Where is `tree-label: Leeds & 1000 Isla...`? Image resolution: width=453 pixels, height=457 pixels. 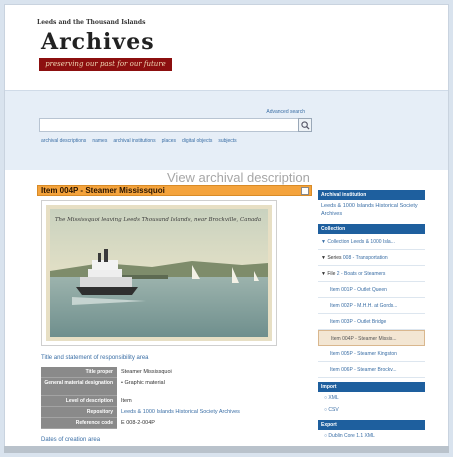 tree-label: Leeds & 1000 Isla... is located at coordinates (372, 242).